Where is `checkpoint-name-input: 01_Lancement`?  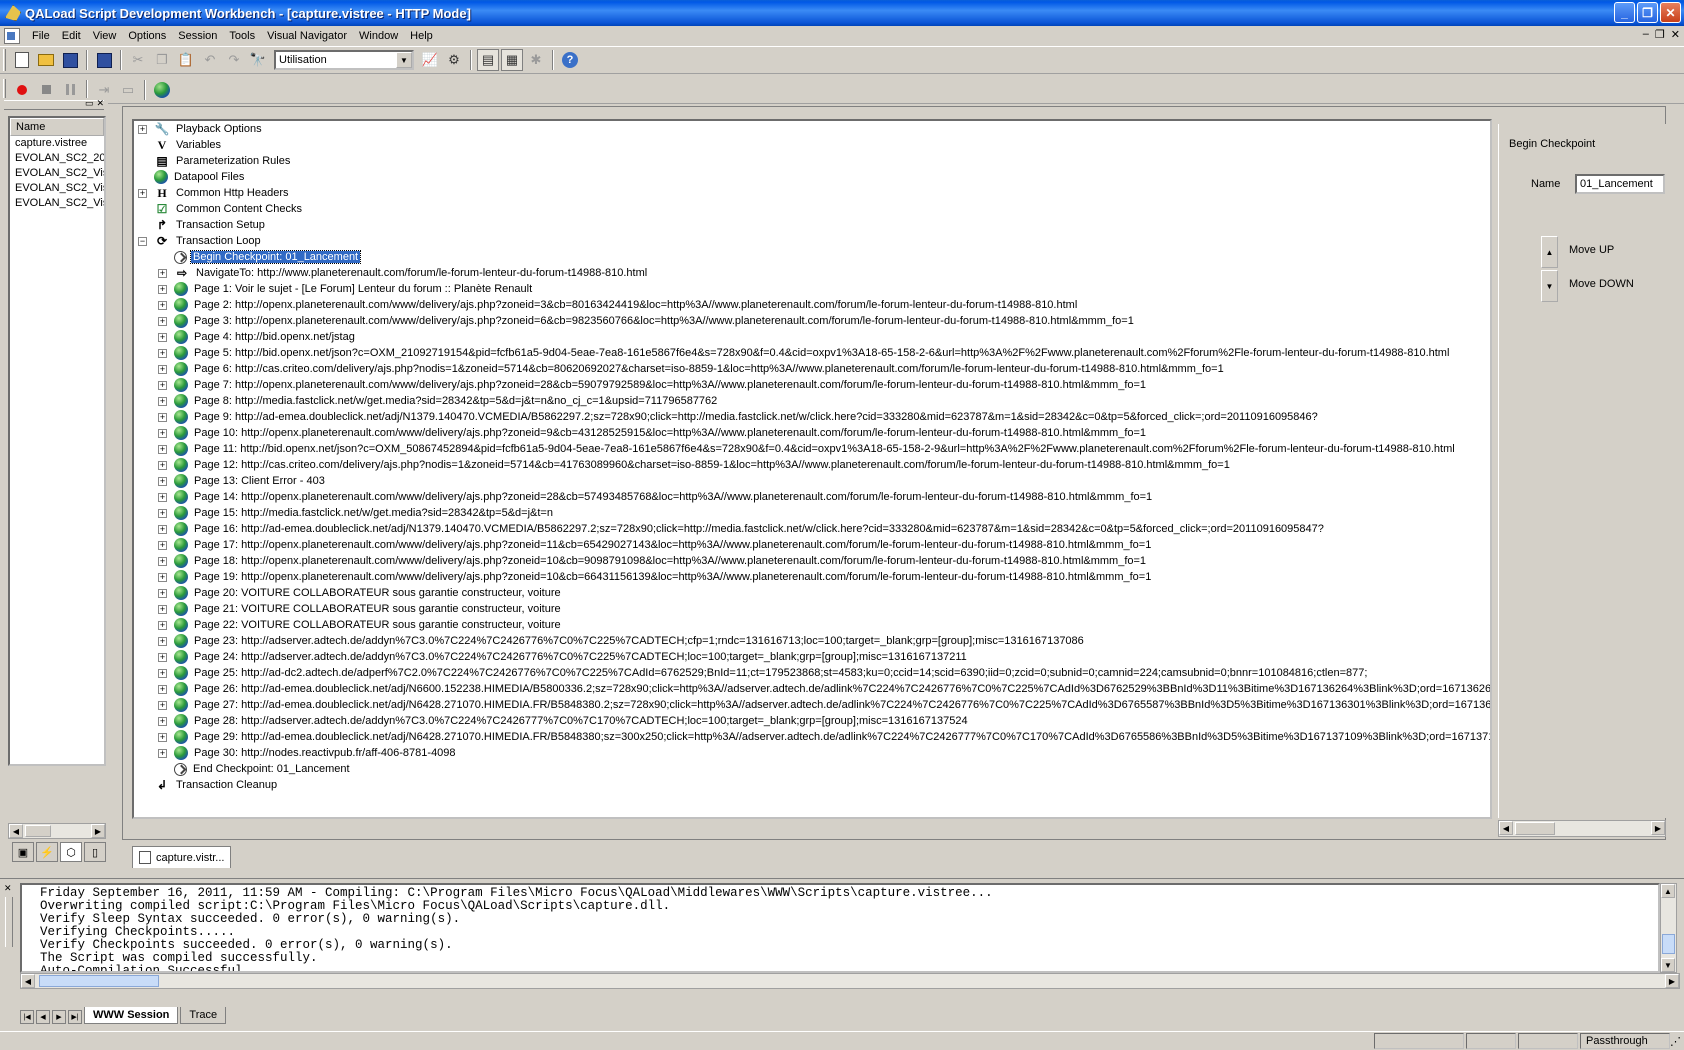
checkpoint-name-input: 01_Lancement is located at coordinates (1620, 184).